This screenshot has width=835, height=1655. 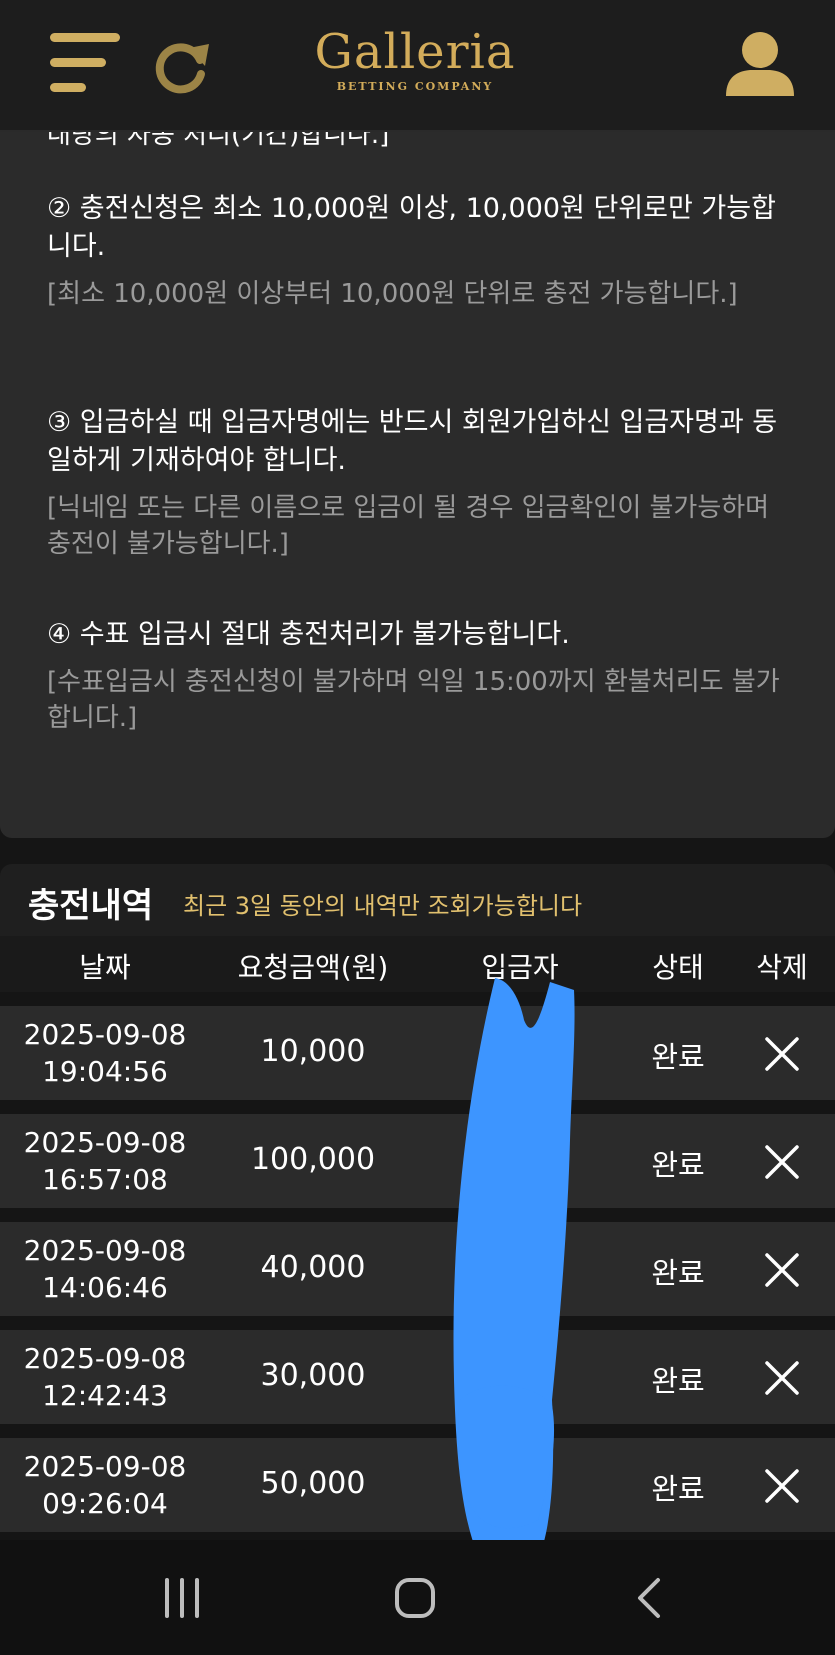 I want to click on redaction-scribble, so click(x=514, y=1275).